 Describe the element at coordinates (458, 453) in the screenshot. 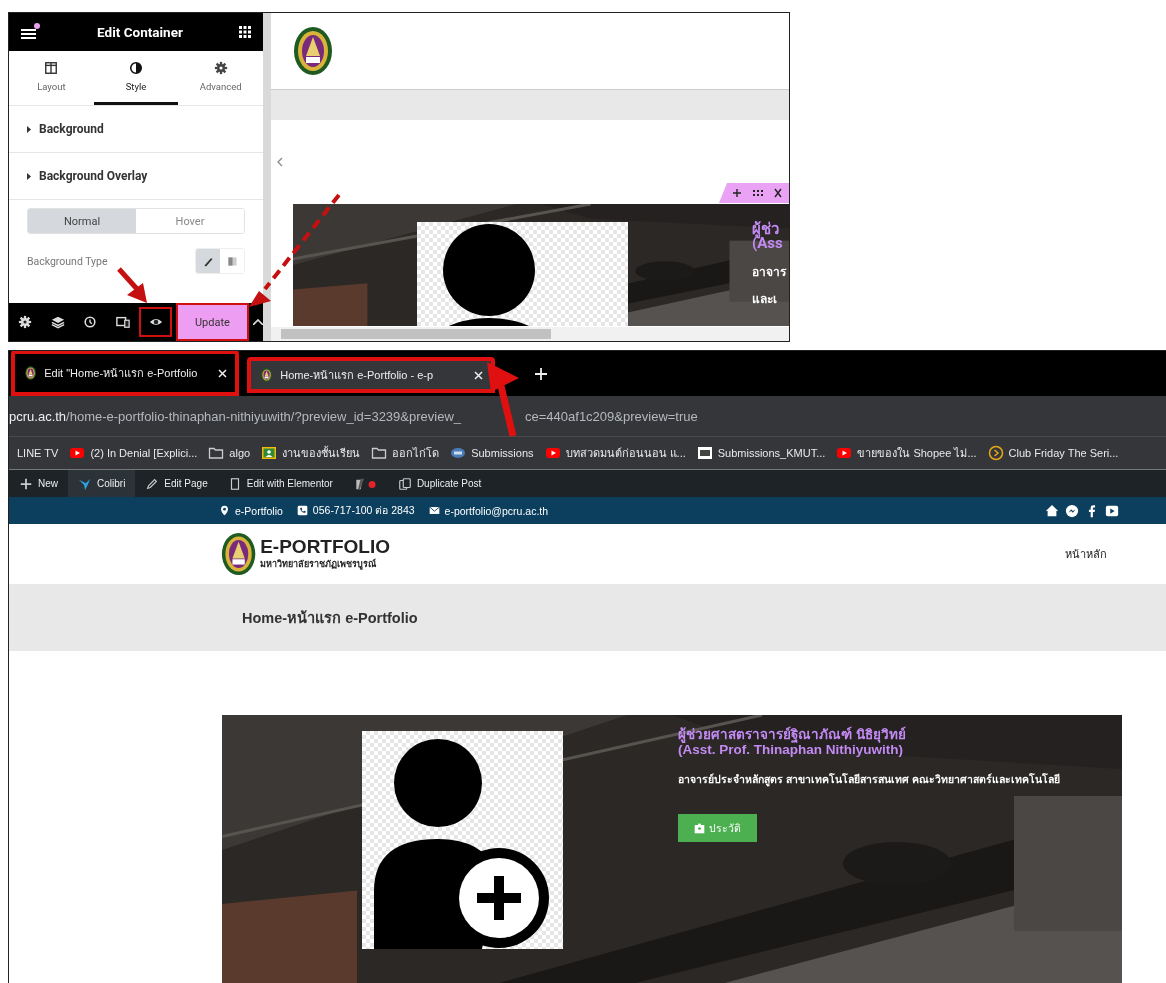

I see `chat-bubble-icon` at that location.